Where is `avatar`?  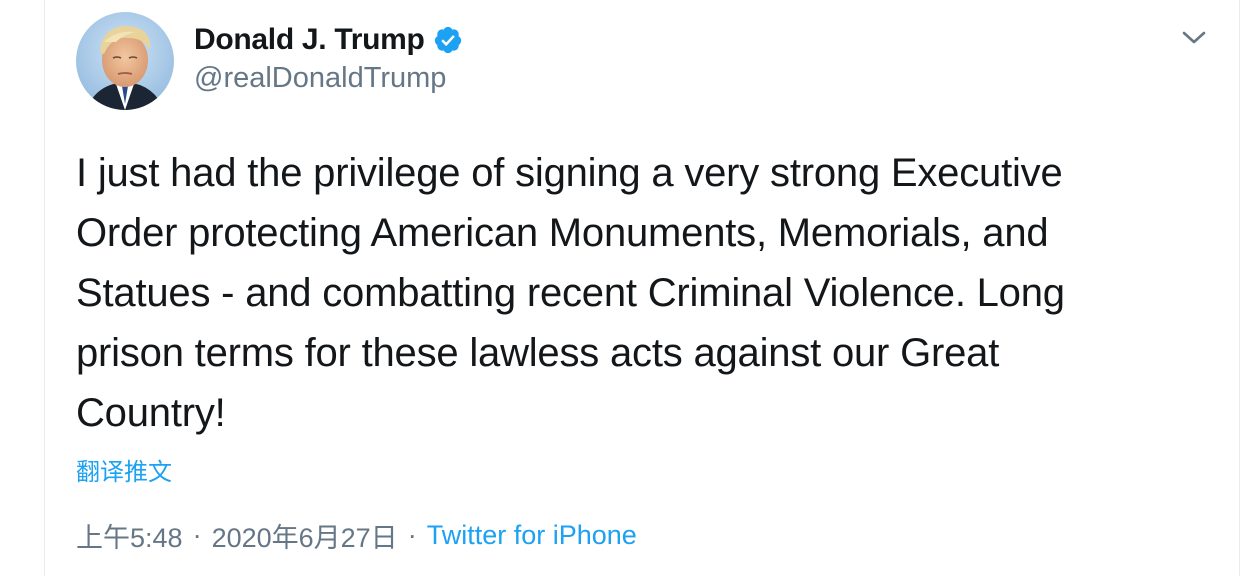 avatar is located at coordinates (125, 61).